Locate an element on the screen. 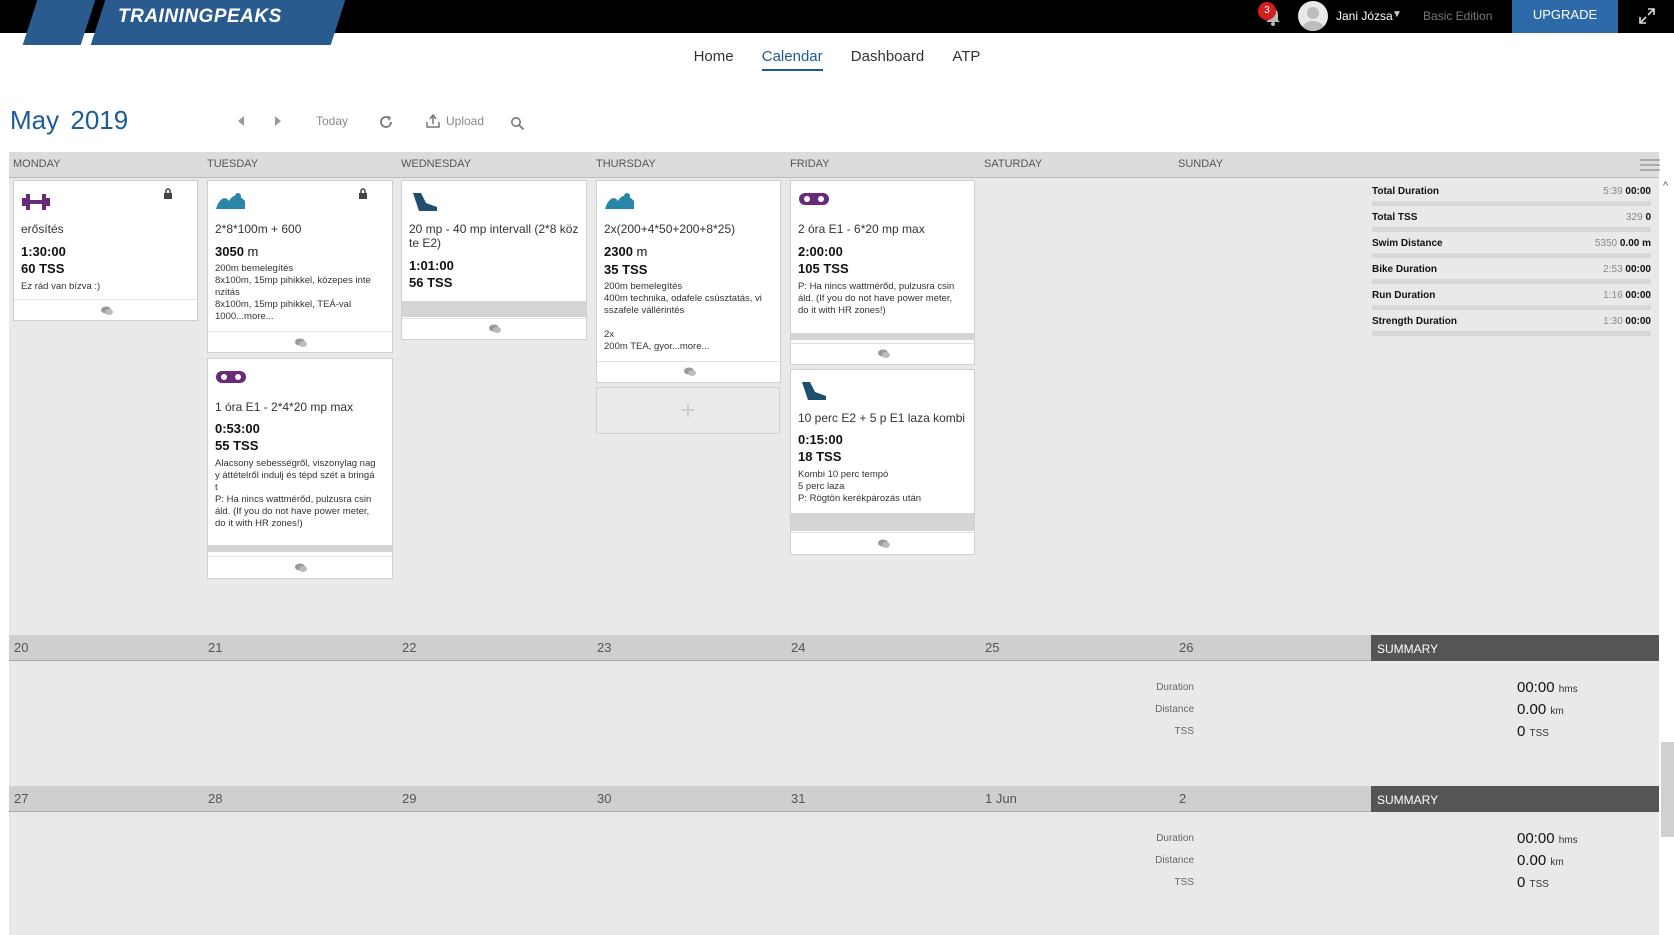 This screenshot has height=935, width=1674. workout-title: 1 óra E1 - 2*4*20 mp max is located at coordinates (284, 407).